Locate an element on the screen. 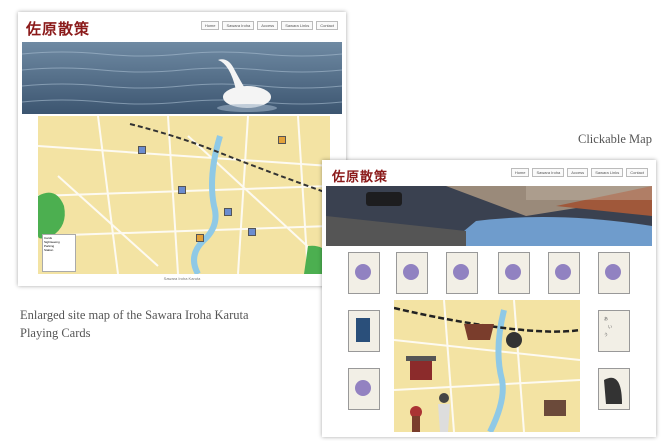  clickable-map is located at coordinates (487, 366).